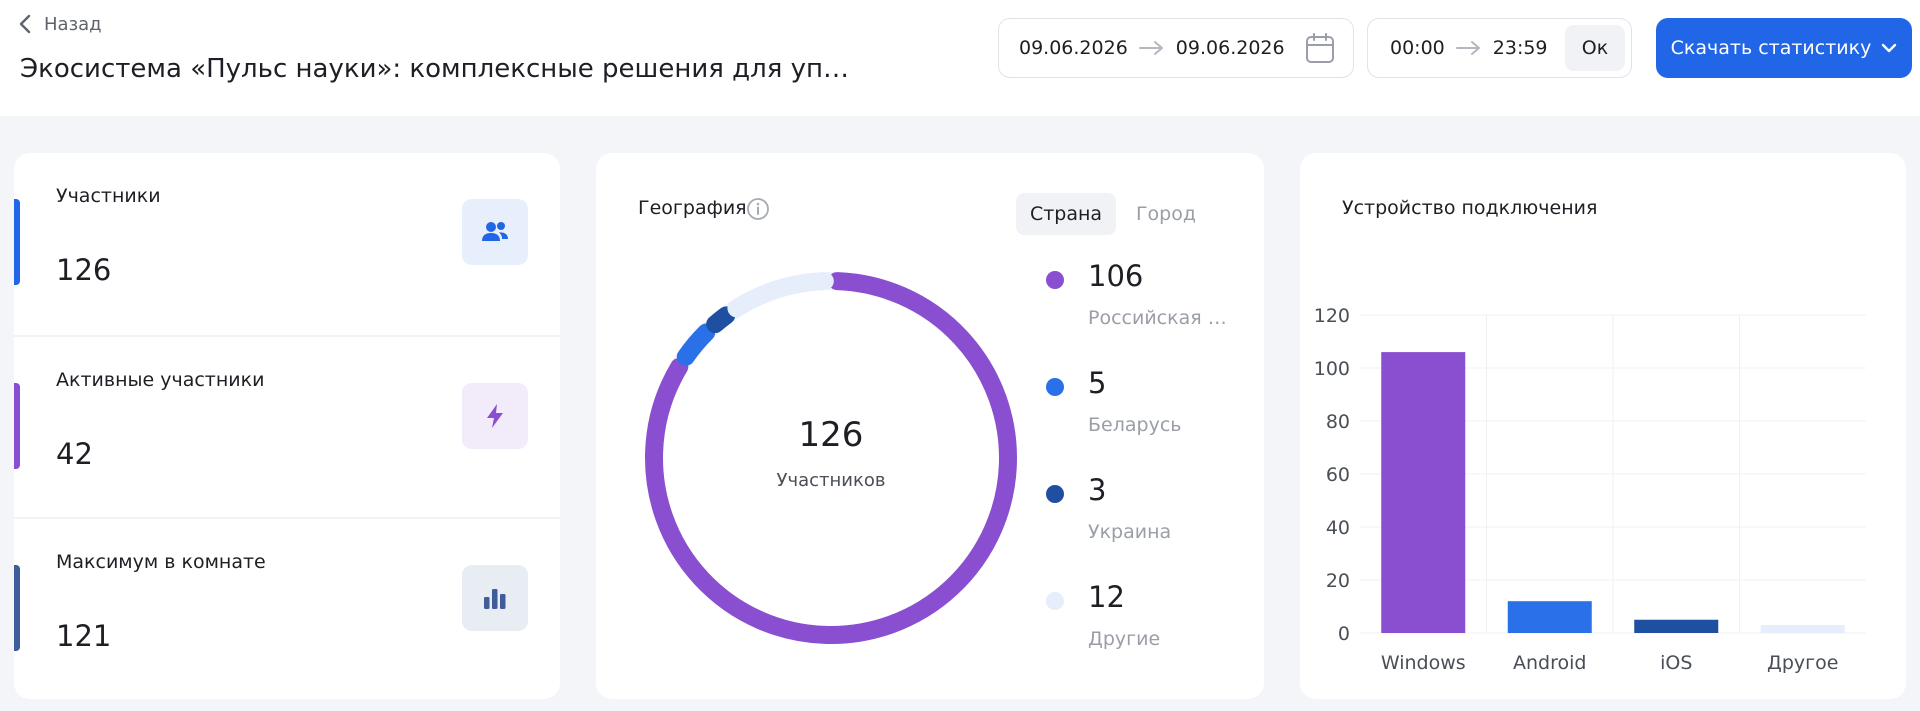 The height and width of the screenshot is (711, 1920). Describe the element at coordinates (1166, 214) in the screenshot. I see `tab-city: Город` at that location.